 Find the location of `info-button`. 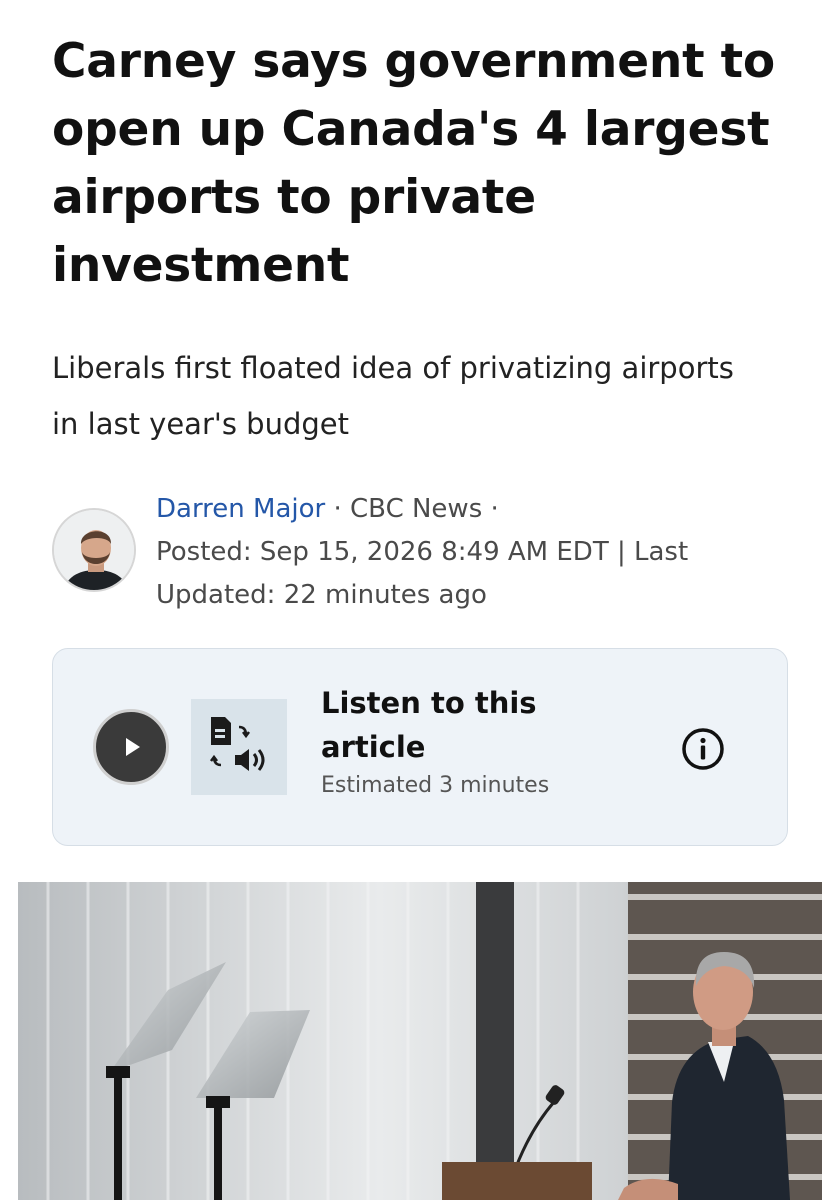

info-button is located at coordinates (703, 749).